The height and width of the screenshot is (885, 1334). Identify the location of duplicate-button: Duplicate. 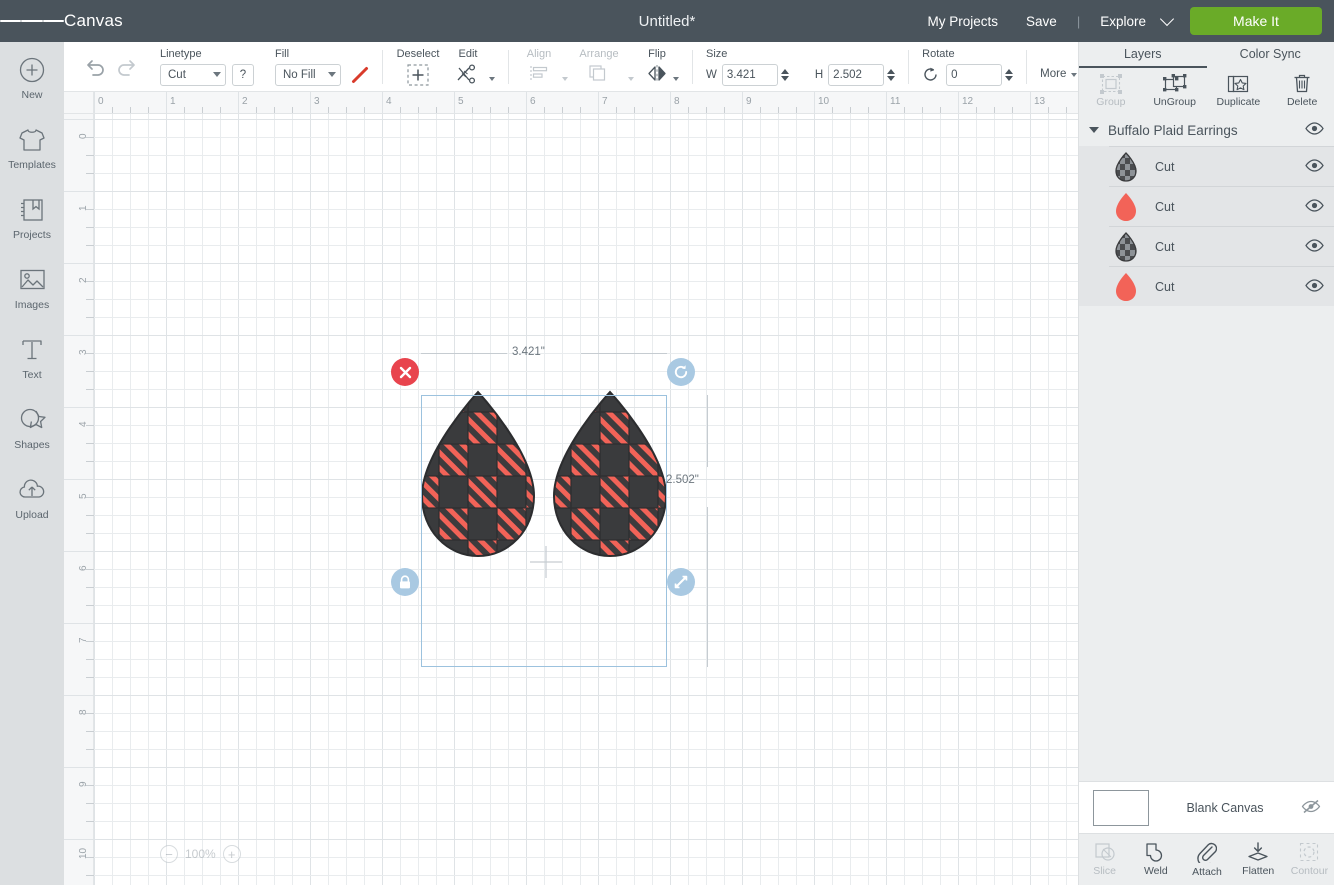
(1239, 91).